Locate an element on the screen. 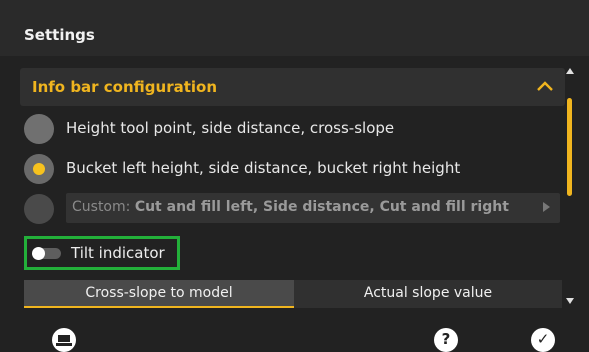 The width and height of the screenshot is (589, 352). footer: ? ✓ is located at coordinates (294, 337).